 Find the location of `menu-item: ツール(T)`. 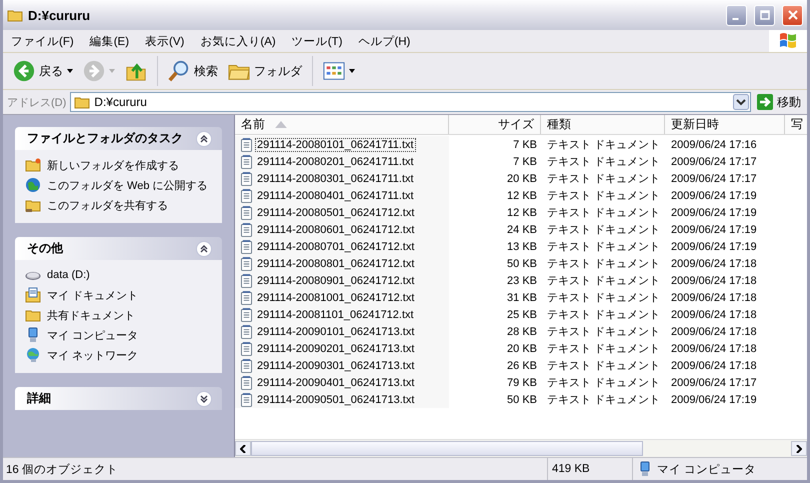

menu-item: ツール(T) is located at coordinates (317, 41).